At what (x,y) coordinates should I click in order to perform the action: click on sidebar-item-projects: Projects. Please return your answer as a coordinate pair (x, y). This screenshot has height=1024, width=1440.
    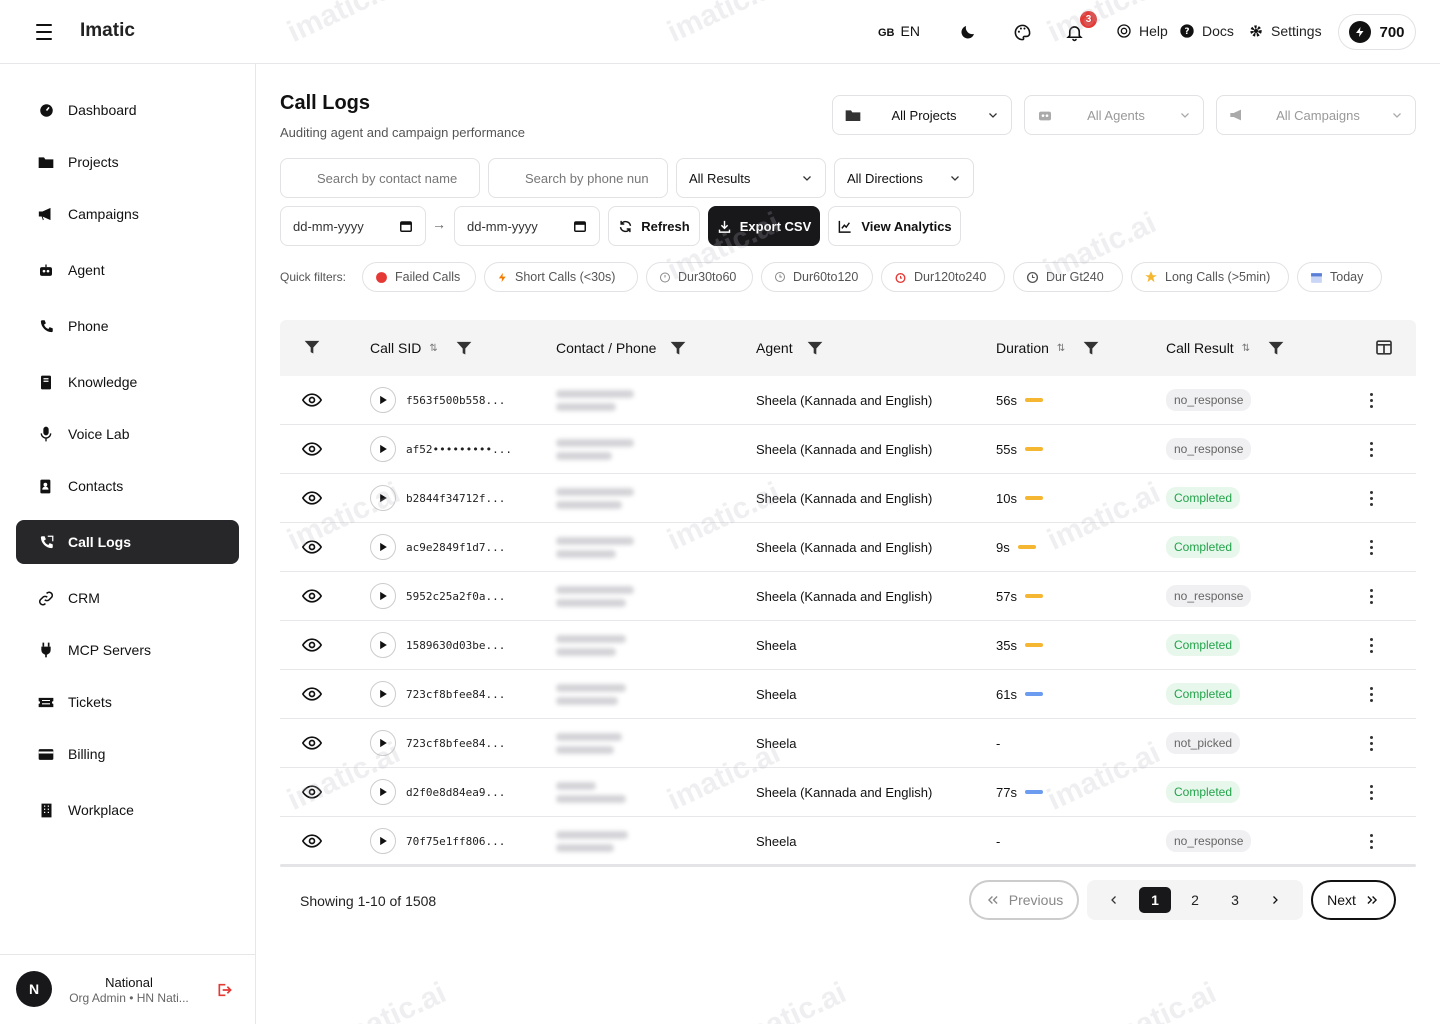
    Looking at the image, I should click on (127, 162).